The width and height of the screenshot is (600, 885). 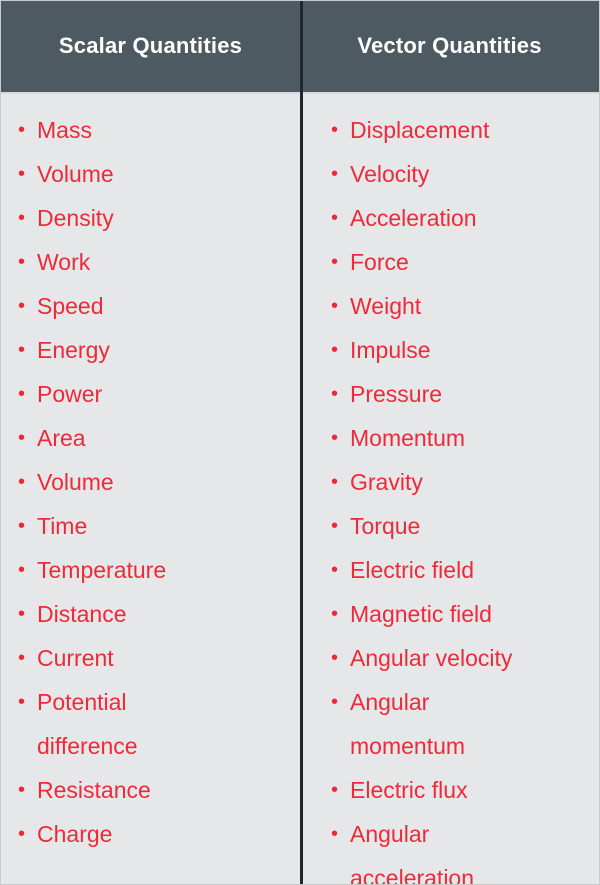 I want to click on list-item: Area, so click(x=151, y=438).